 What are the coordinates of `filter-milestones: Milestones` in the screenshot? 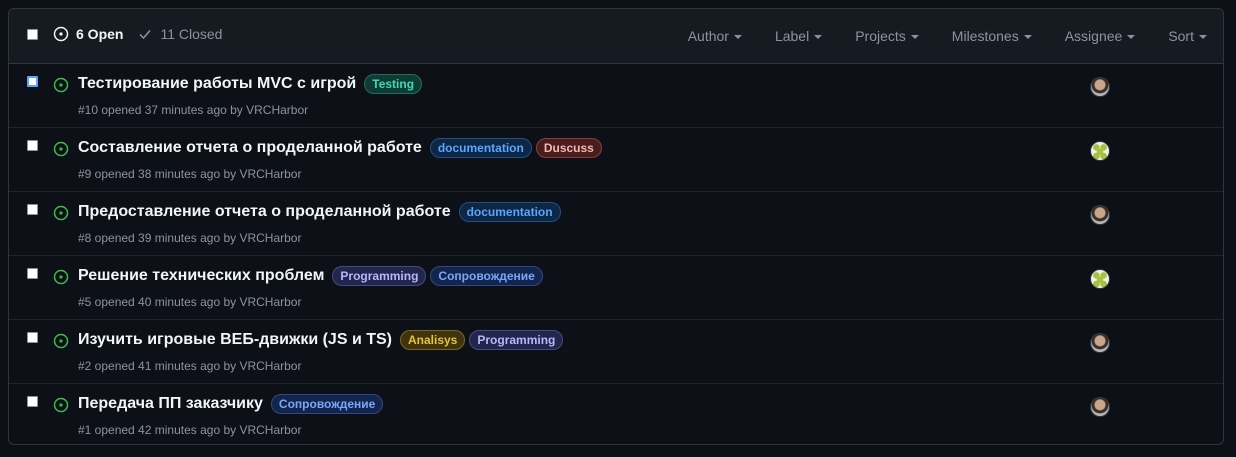 It's located at (992, 36).